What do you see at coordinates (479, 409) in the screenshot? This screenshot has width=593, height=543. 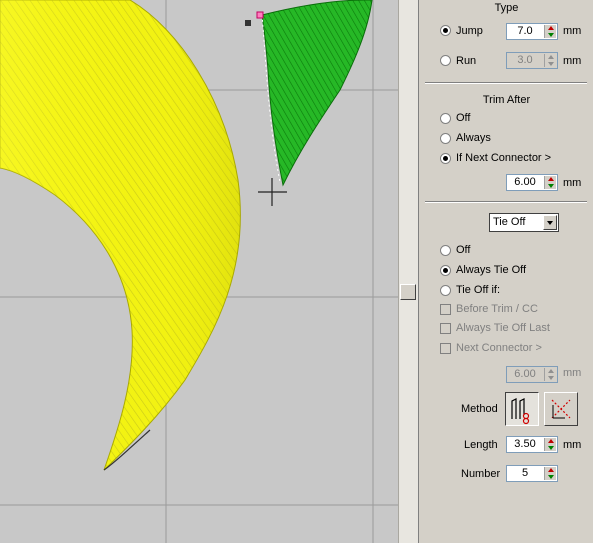 I see `method-label: Method` at bounding box center [479, 409].